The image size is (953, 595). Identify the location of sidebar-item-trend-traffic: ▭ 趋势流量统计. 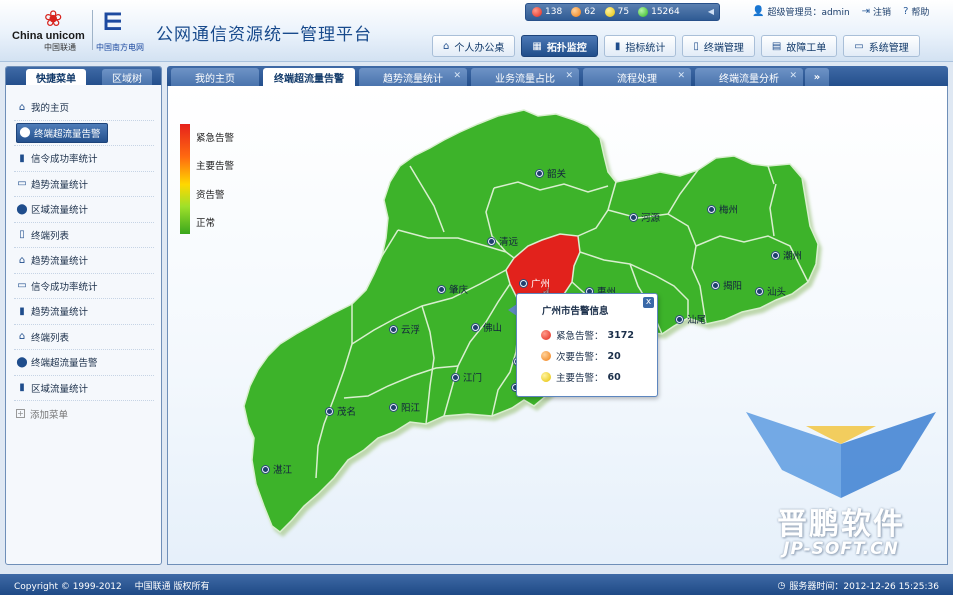
(84, 184).